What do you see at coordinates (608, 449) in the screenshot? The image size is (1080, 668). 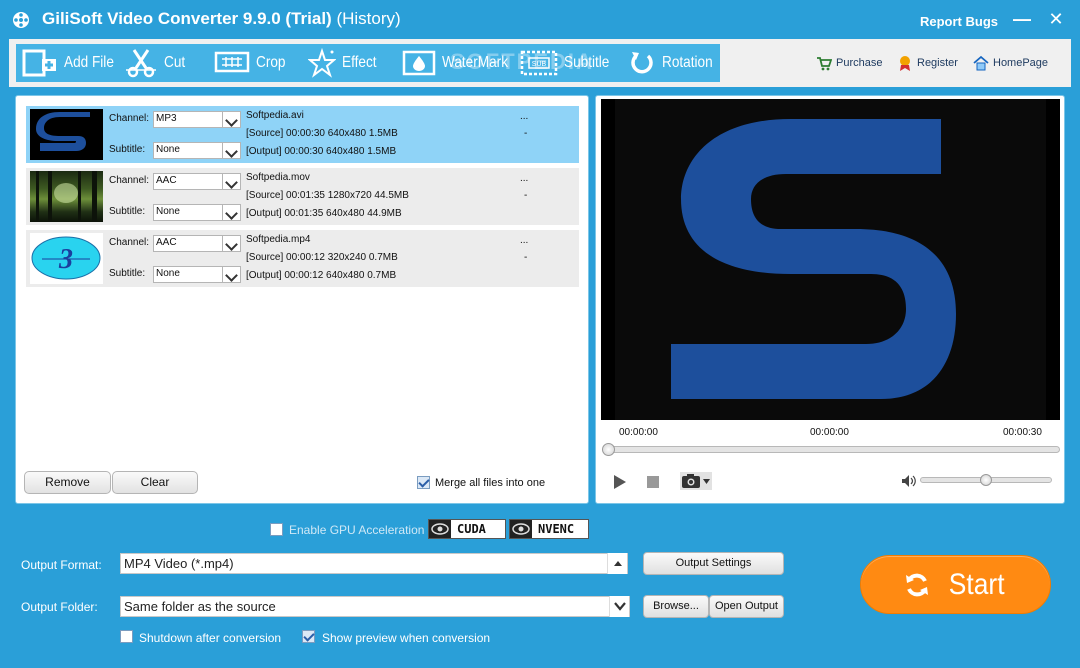 I see `seek-handle` at bounding box center [608, 449].